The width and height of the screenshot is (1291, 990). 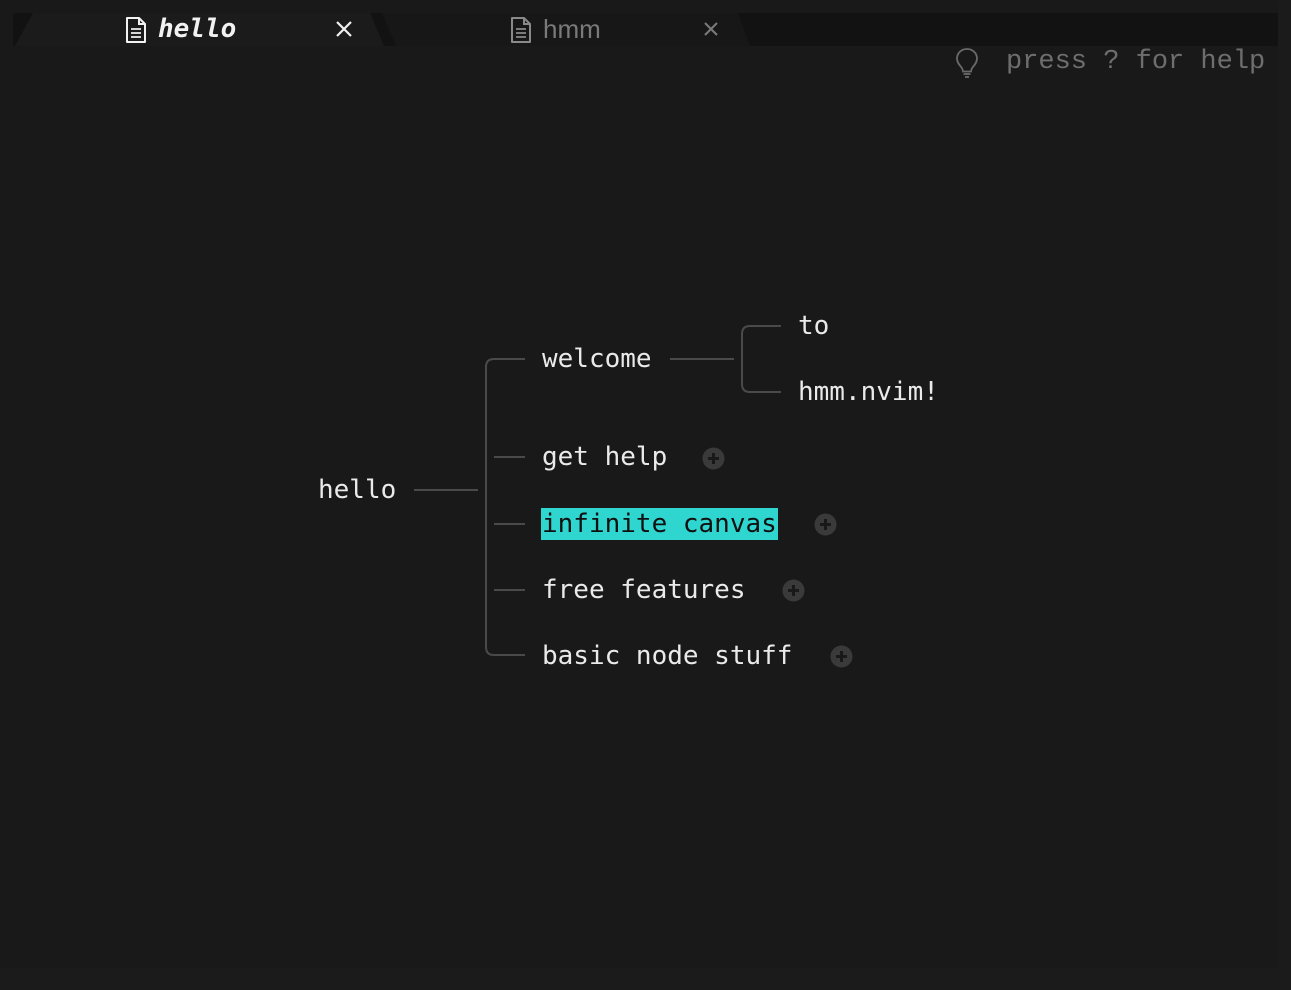 What do you see at coordinates (761, 359) in the screenshot?
I see `edge-welcome-children` at bounding box center [761, 359].